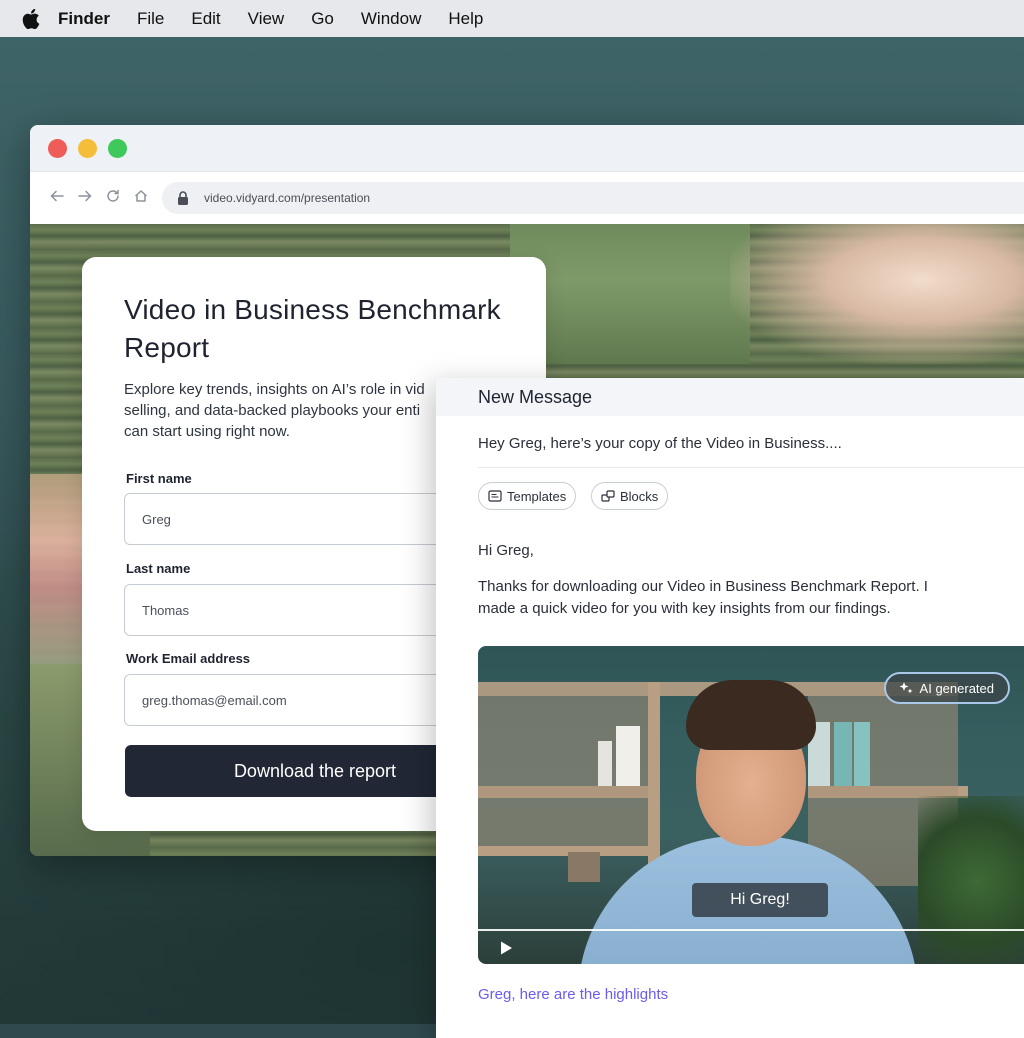 Image resolution: width=1024 pixels, height=1038 pixels. I want to click on address-bar: video.vidyard.com/presentation, so click(593, 198).